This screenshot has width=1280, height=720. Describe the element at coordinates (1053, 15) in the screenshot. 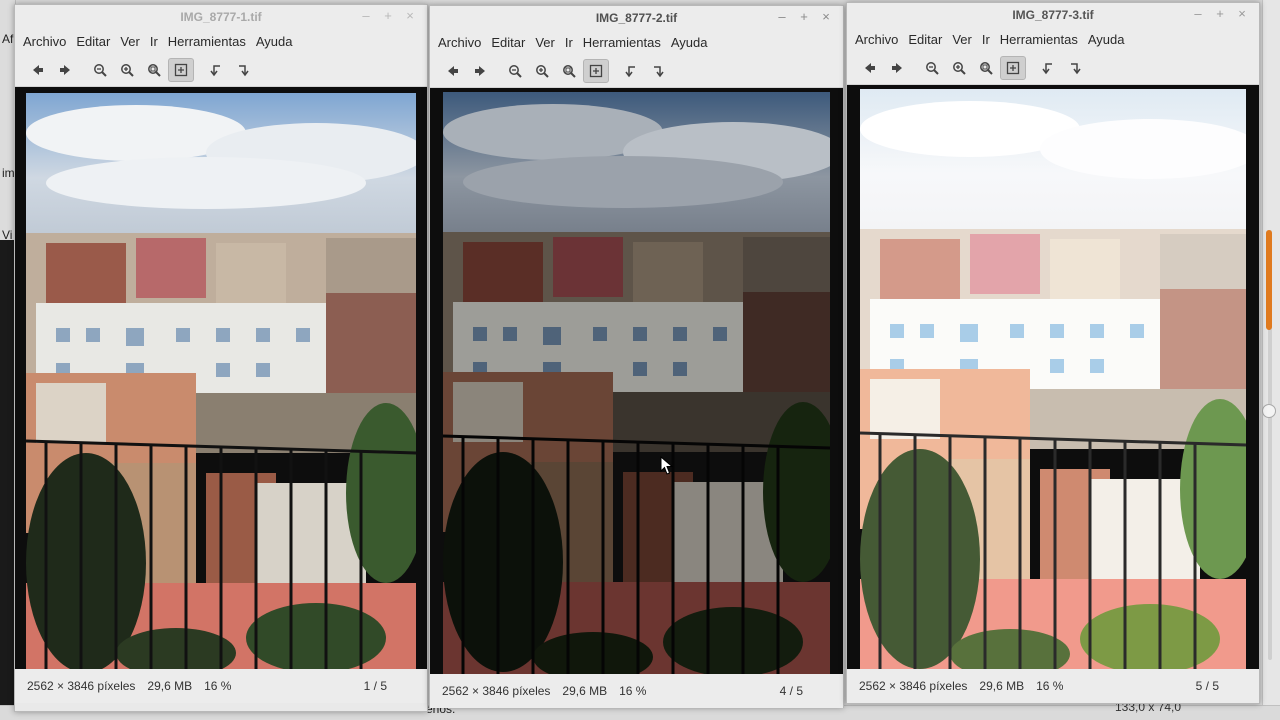

I see `window-titlebar: IMG_8777-3.tif – + ×` at that location.